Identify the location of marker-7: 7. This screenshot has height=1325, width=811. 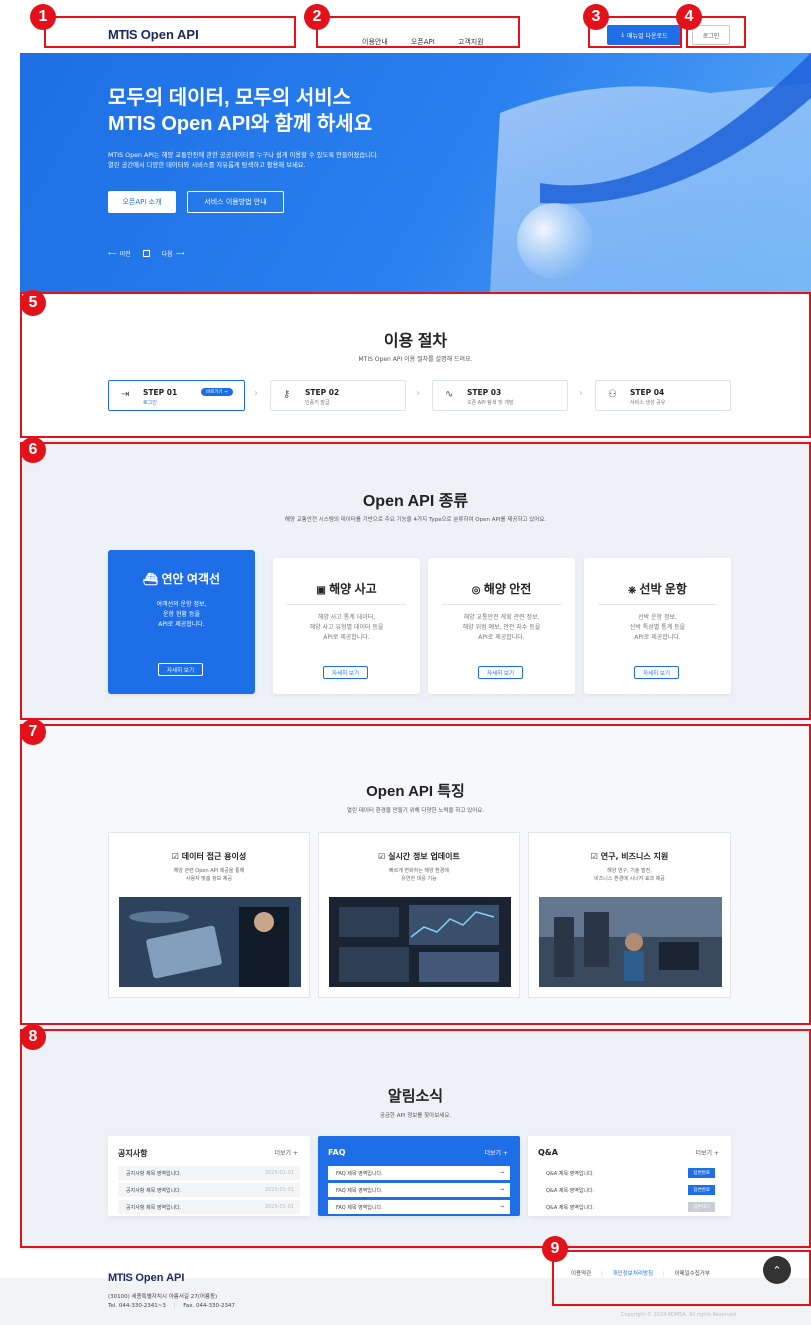
(33, 732).